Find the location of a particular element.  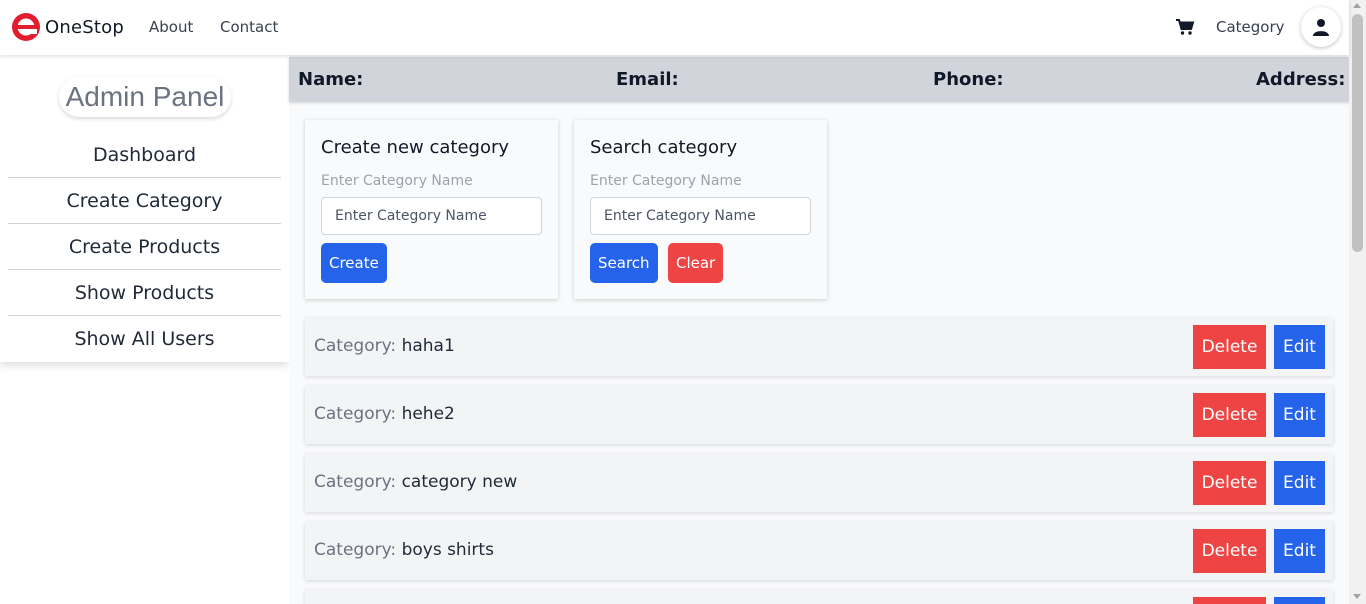

sidebar-item-show-products: Show Products is located at coordinates (144, 293).